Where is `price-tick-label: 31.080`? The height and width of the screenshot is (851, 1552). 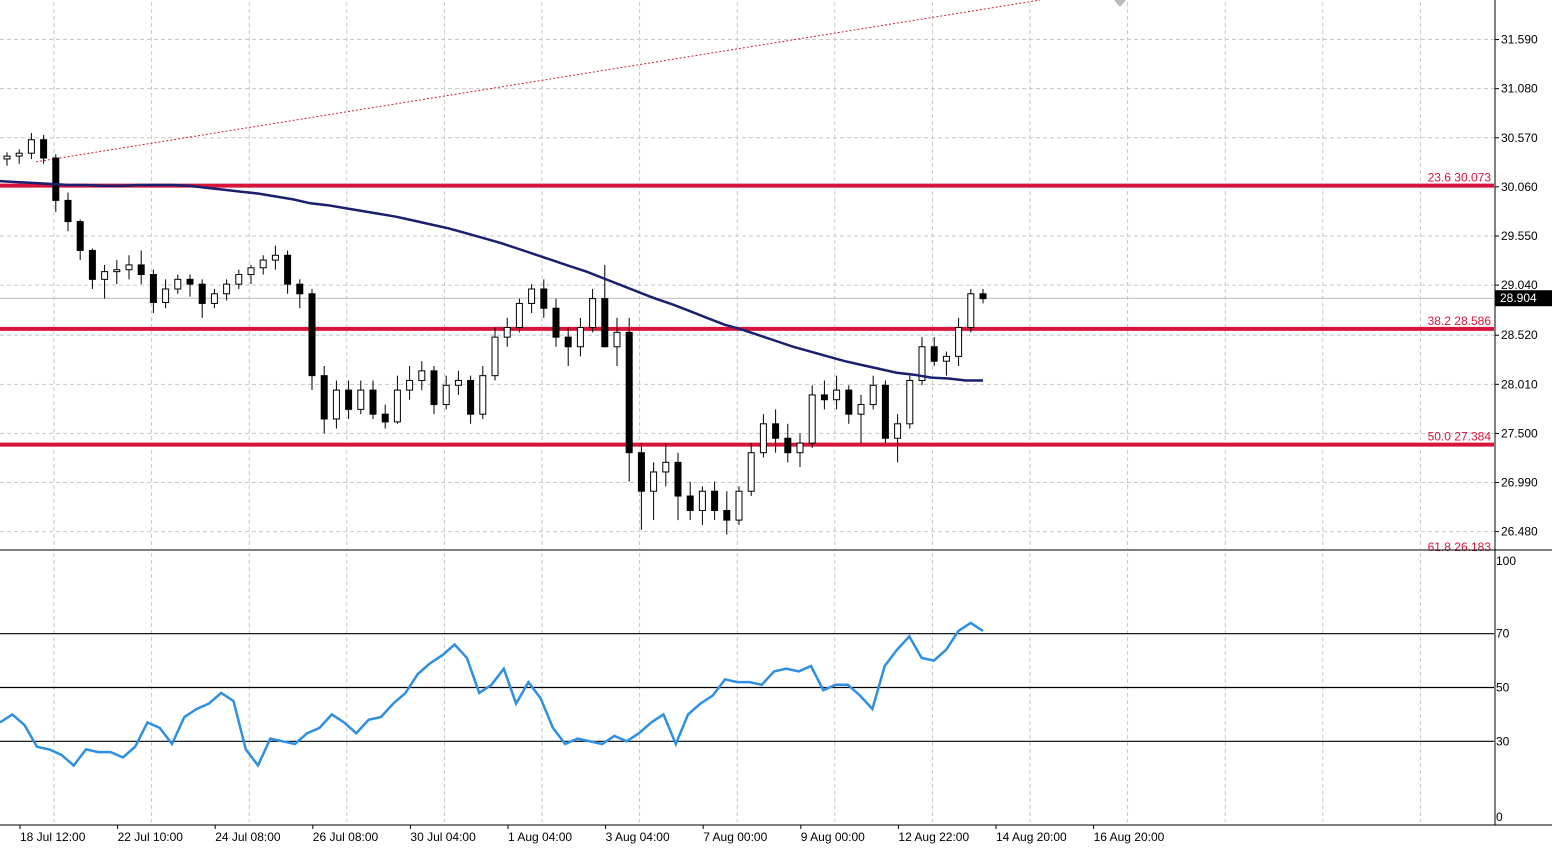
price-tick-label: 31.080 is located at coordinates (1519, 89).